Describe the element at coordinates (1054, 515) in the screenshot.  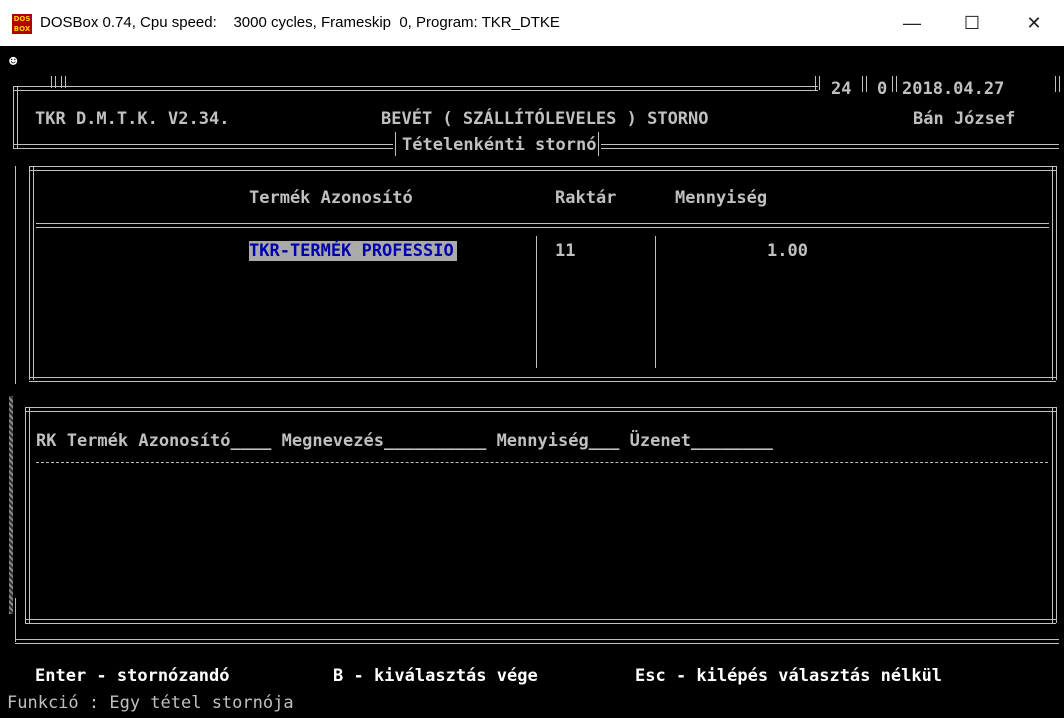
I see `lower-panel-right-border` at that location.